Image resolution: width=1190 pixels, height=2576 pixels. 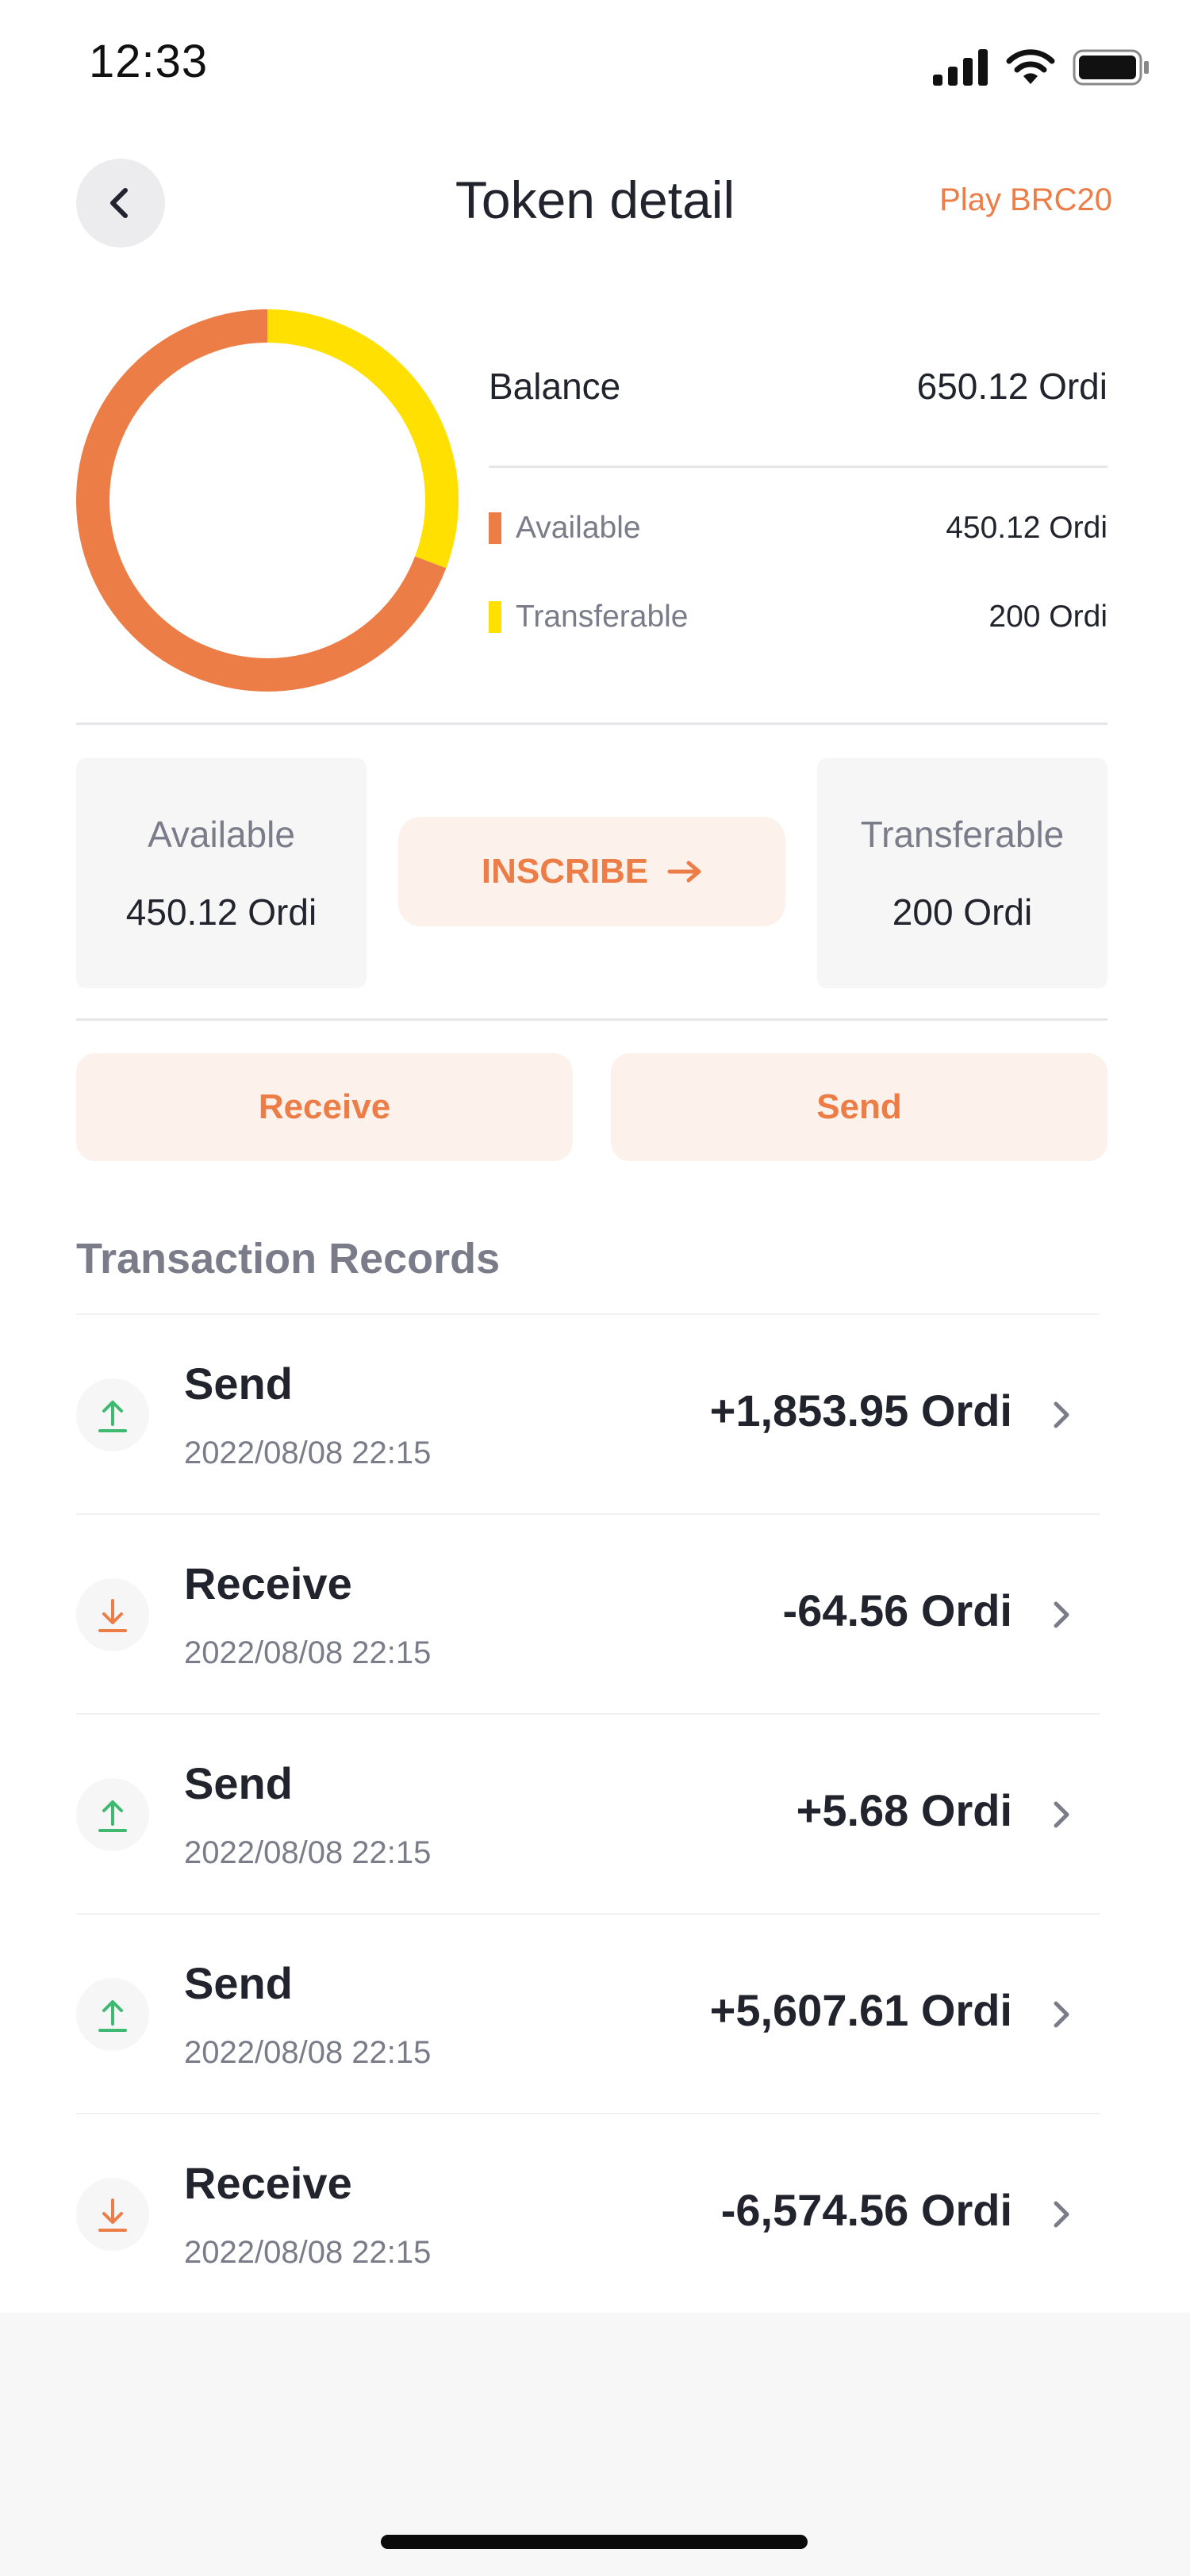 I want to click on transaction-amount: -6,574.56 Ordi, so click(x=866, y=2210).